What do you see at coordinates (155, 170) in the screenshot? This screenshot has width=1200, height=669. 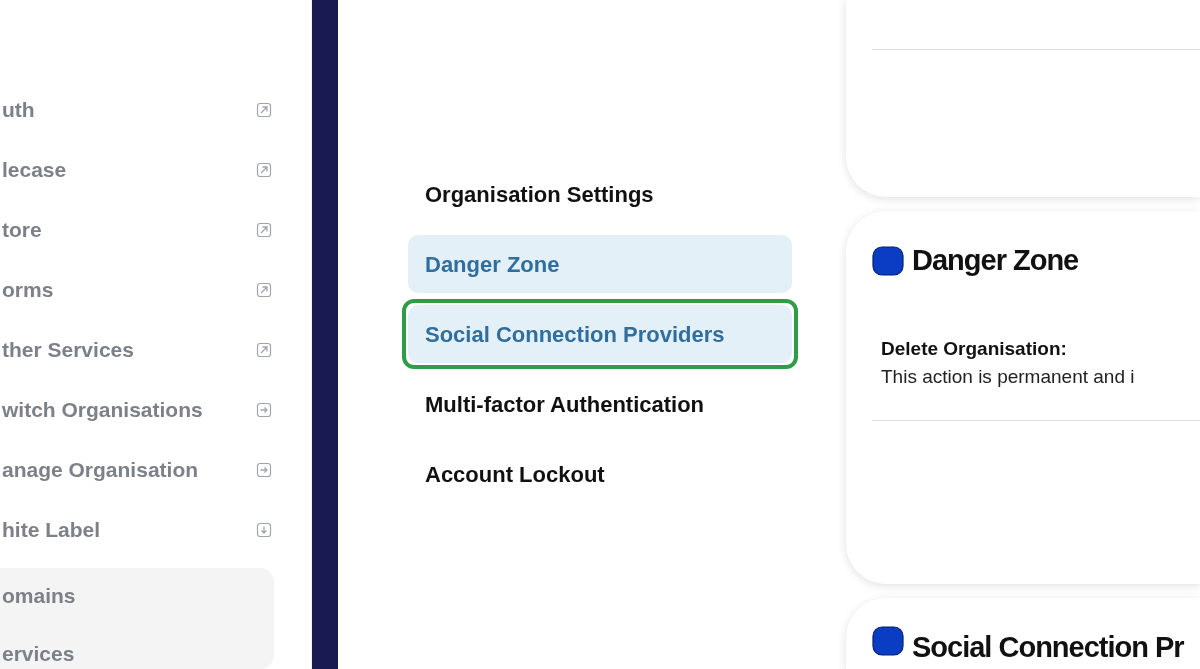 I see `sidebar-item: lecase` at bounding box center [155, 170].